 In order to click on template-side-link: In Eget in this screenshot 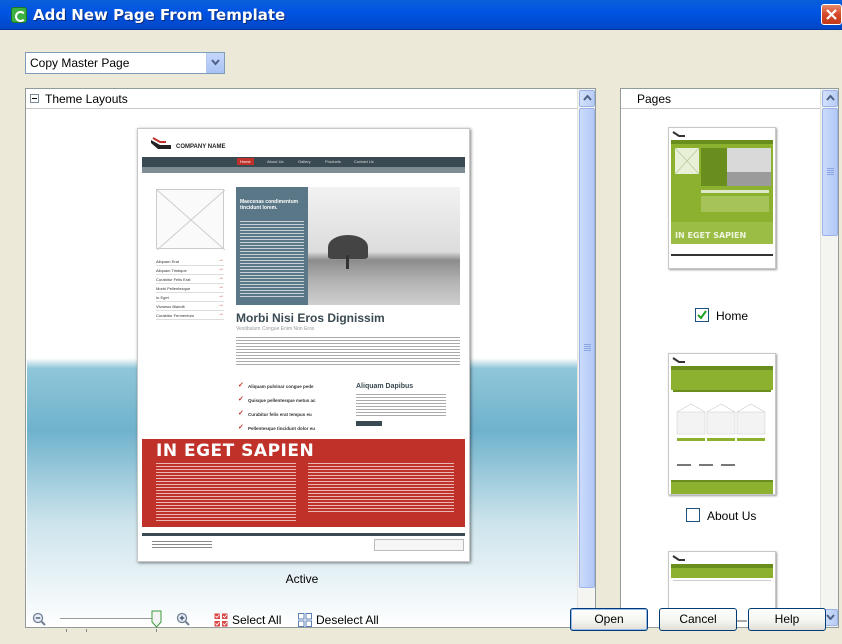, I will do `click(190, 297)`.